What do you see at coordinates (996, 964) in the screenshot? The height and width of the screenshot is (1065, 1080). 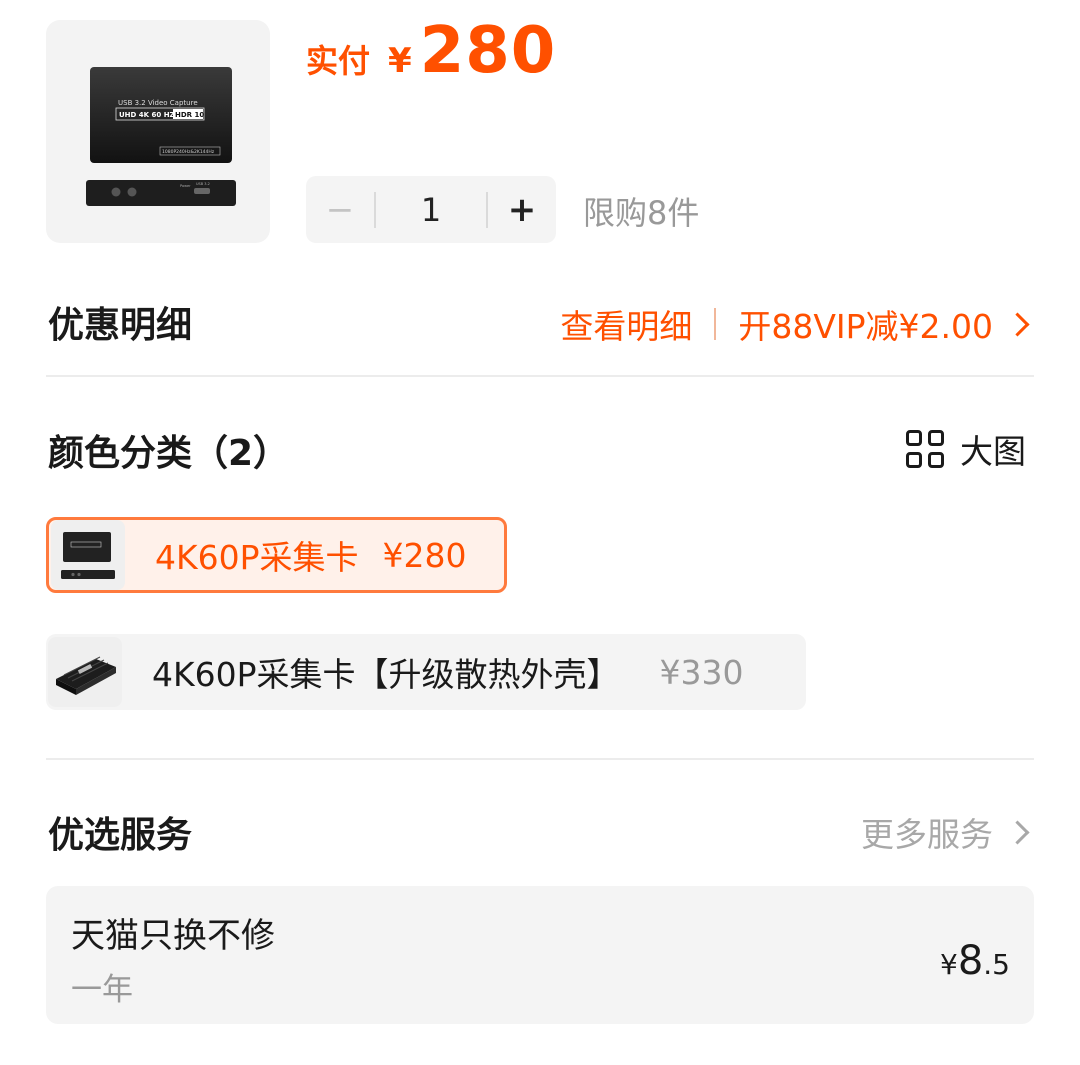 I see `service-price-decimal: .5` at bounding box center [996, 964].